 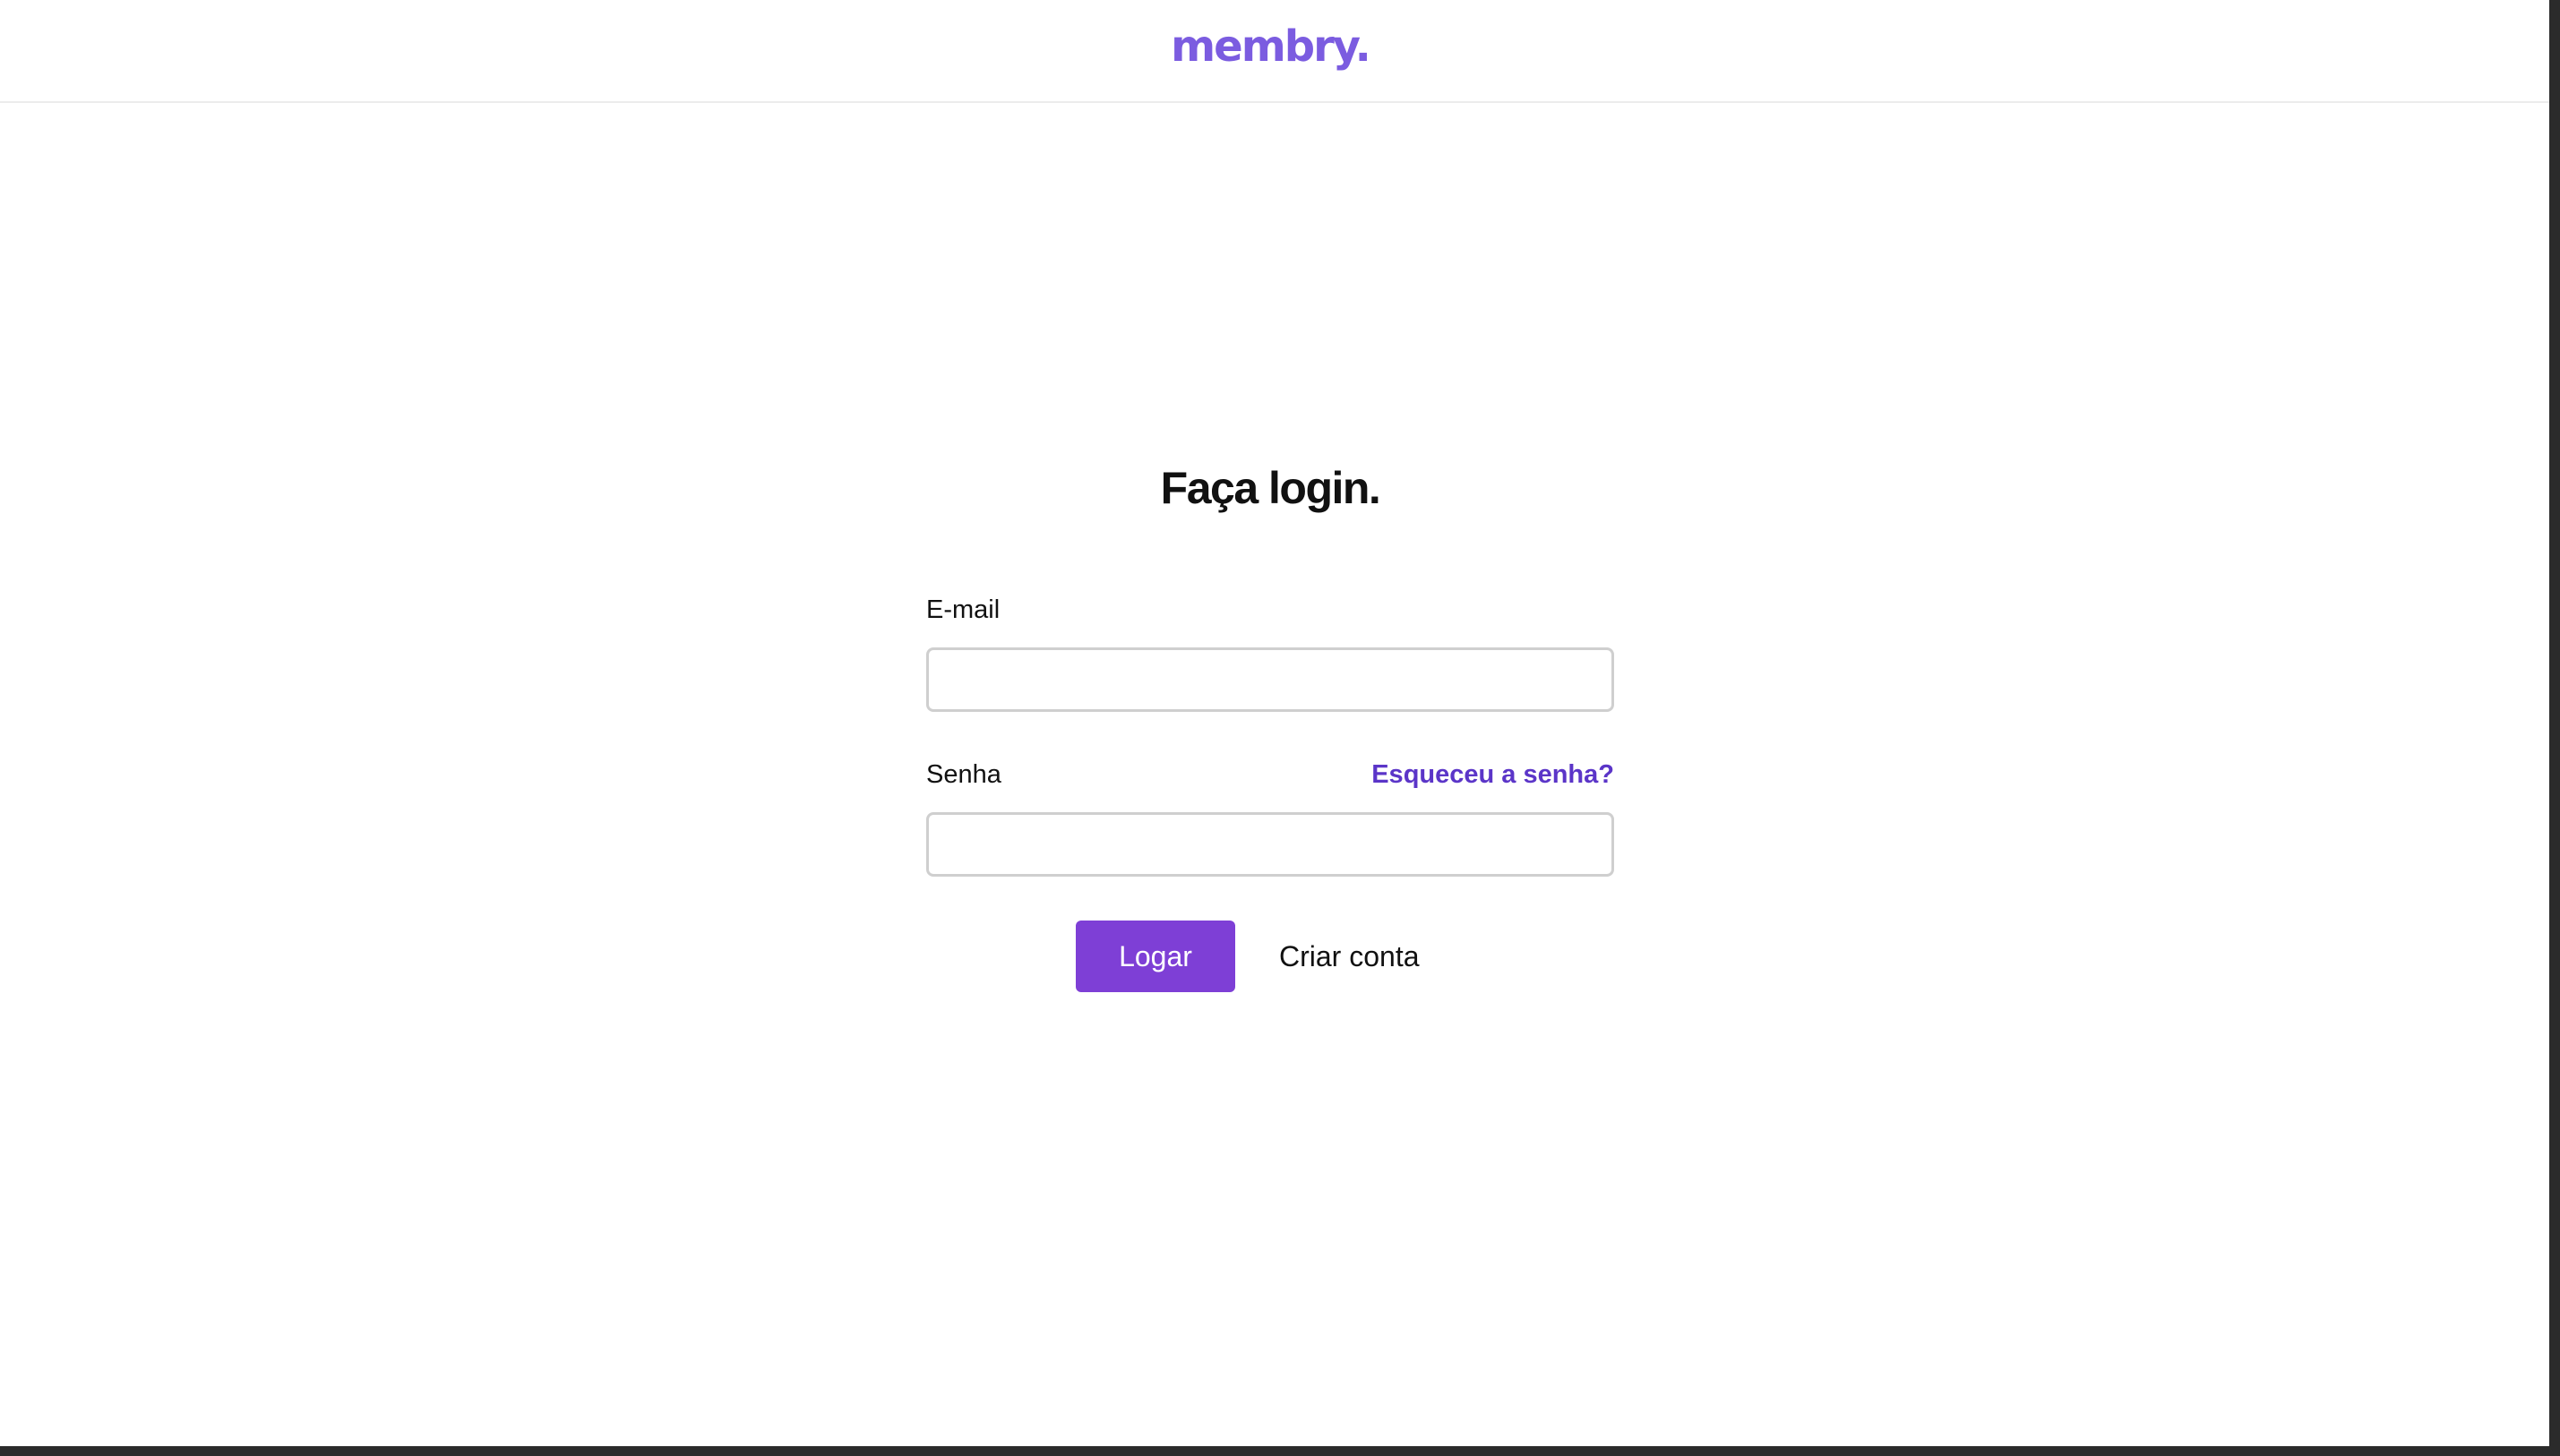 What do you see at coordinates (1270, 957) in the screenshot?
I see `form-actions: Logar Criar conta` at bounding box center [1270, 957].